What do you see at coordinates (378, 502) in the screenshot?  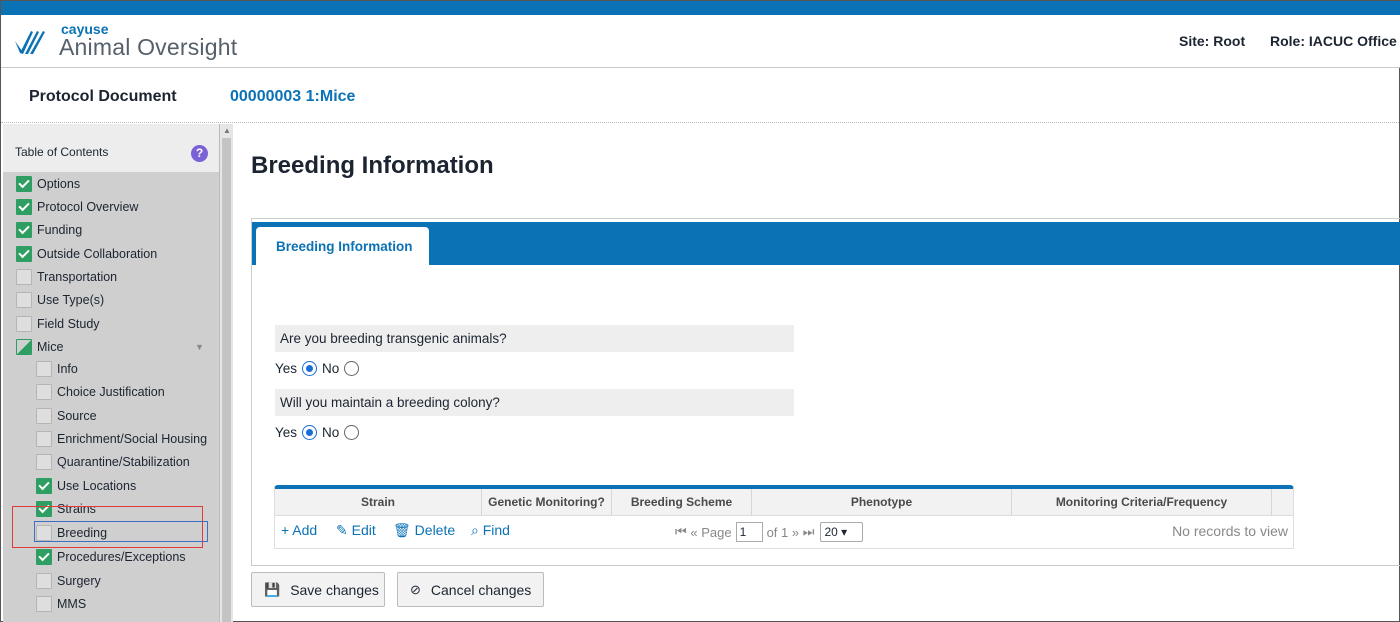 I see `column-header-strain: Strain` at bounding box center [378, 502].